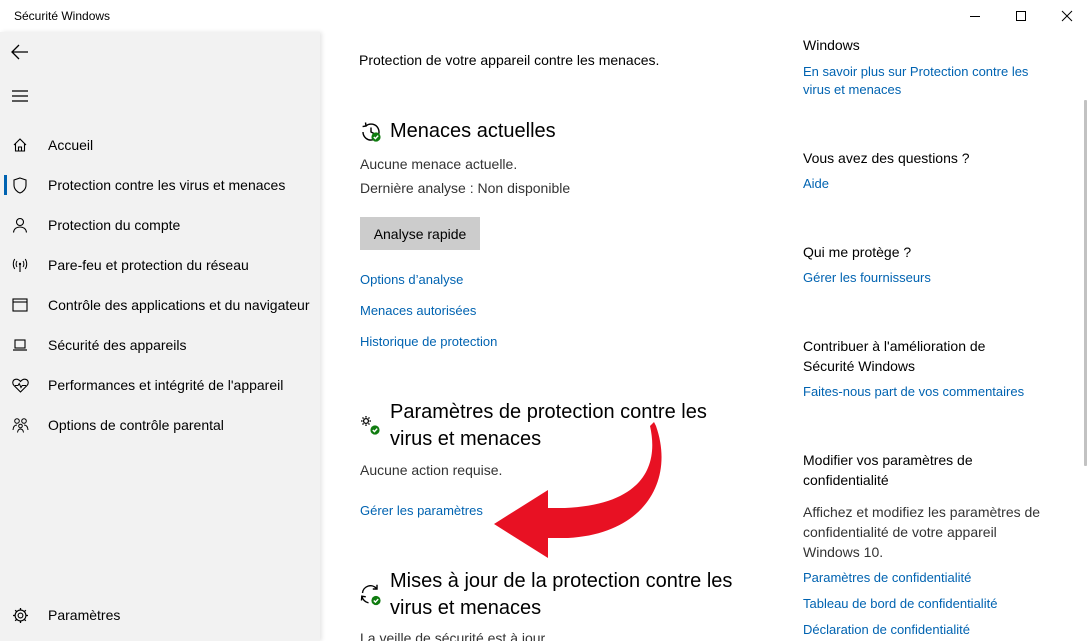 This screenshot has height=641, width=1090. What do you see at coordinates (20, 185) in the screenshot?
I see `shield-icon` at bounding box center [20, 185].